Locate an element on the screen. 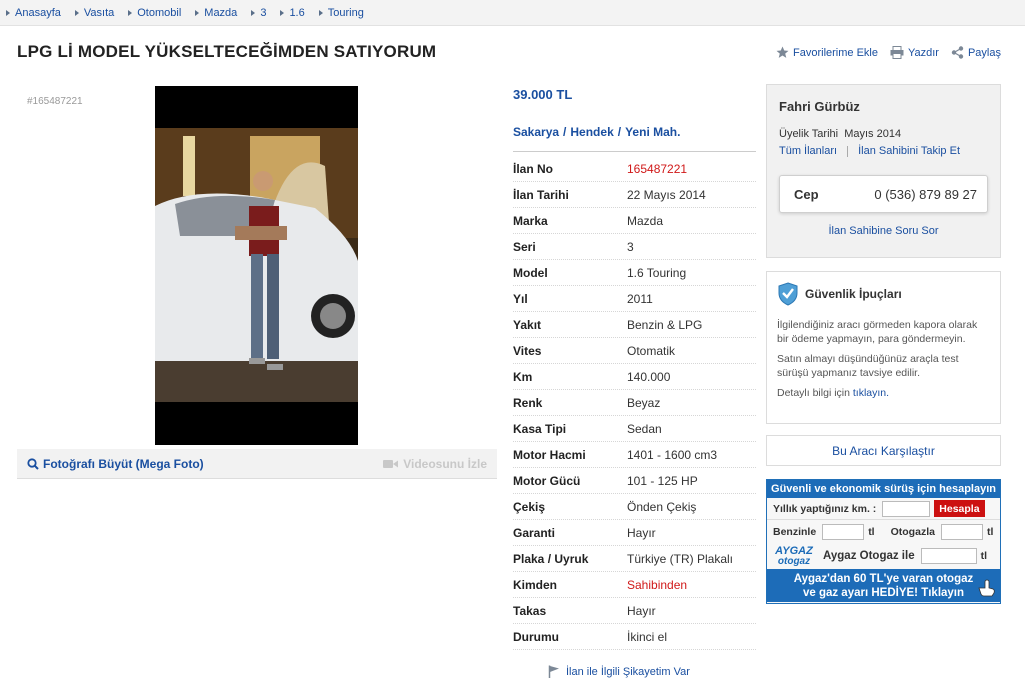 This screenshot has height=691, width=1025. detail-value: Mazda is located at coordinates (645, 220).